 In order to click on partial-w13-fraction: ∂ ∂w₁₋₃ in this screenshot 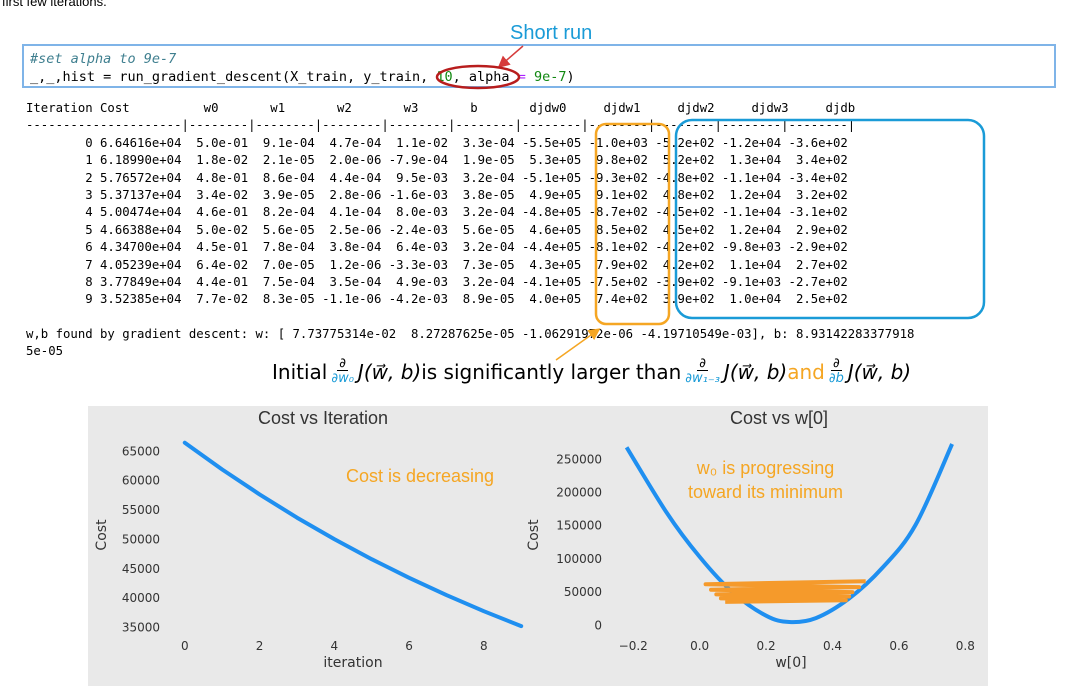, I will do `click(702, 371)`.